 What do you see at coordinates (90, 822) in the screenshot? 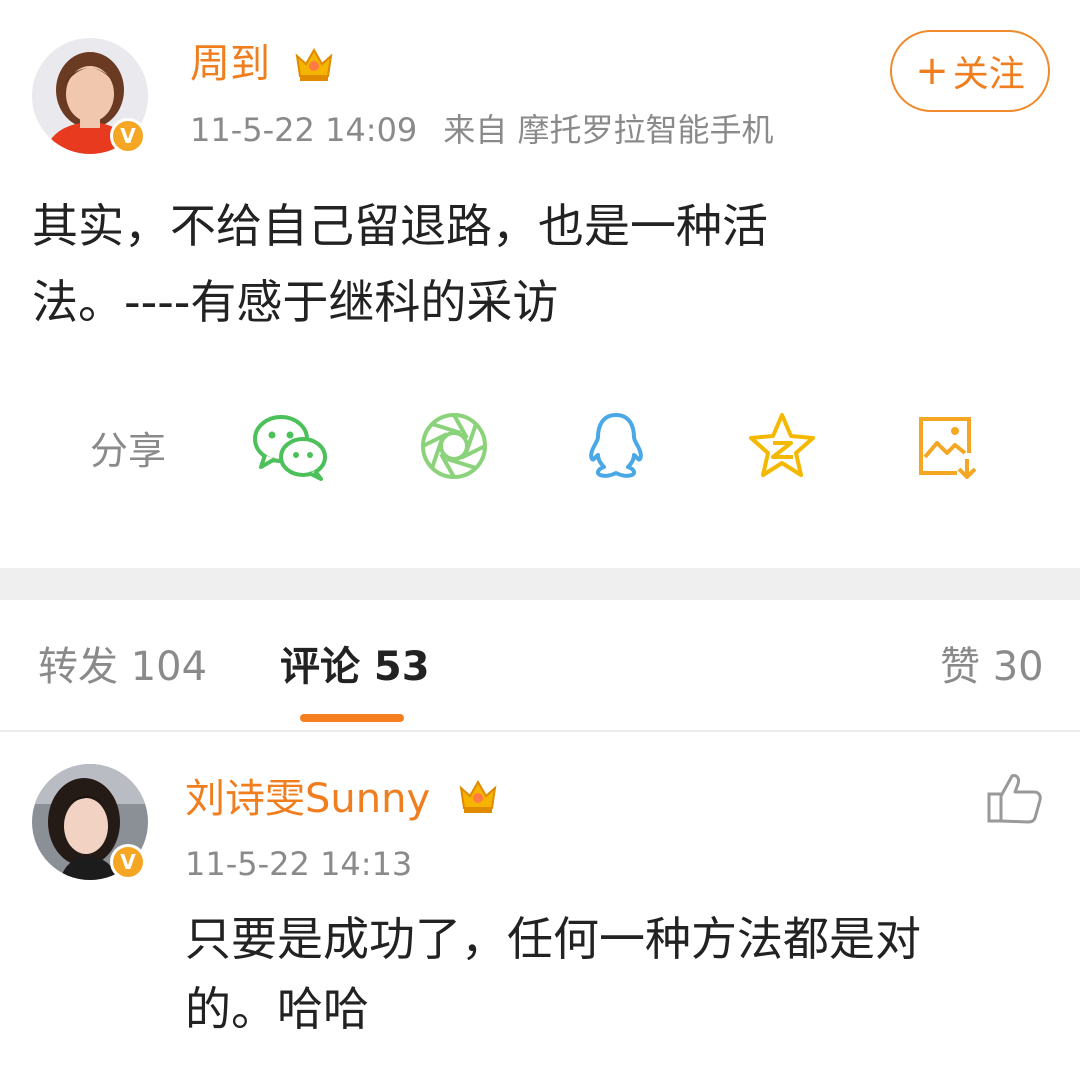
I see `commenter-avatar: V` at bounding box center [90, 822].